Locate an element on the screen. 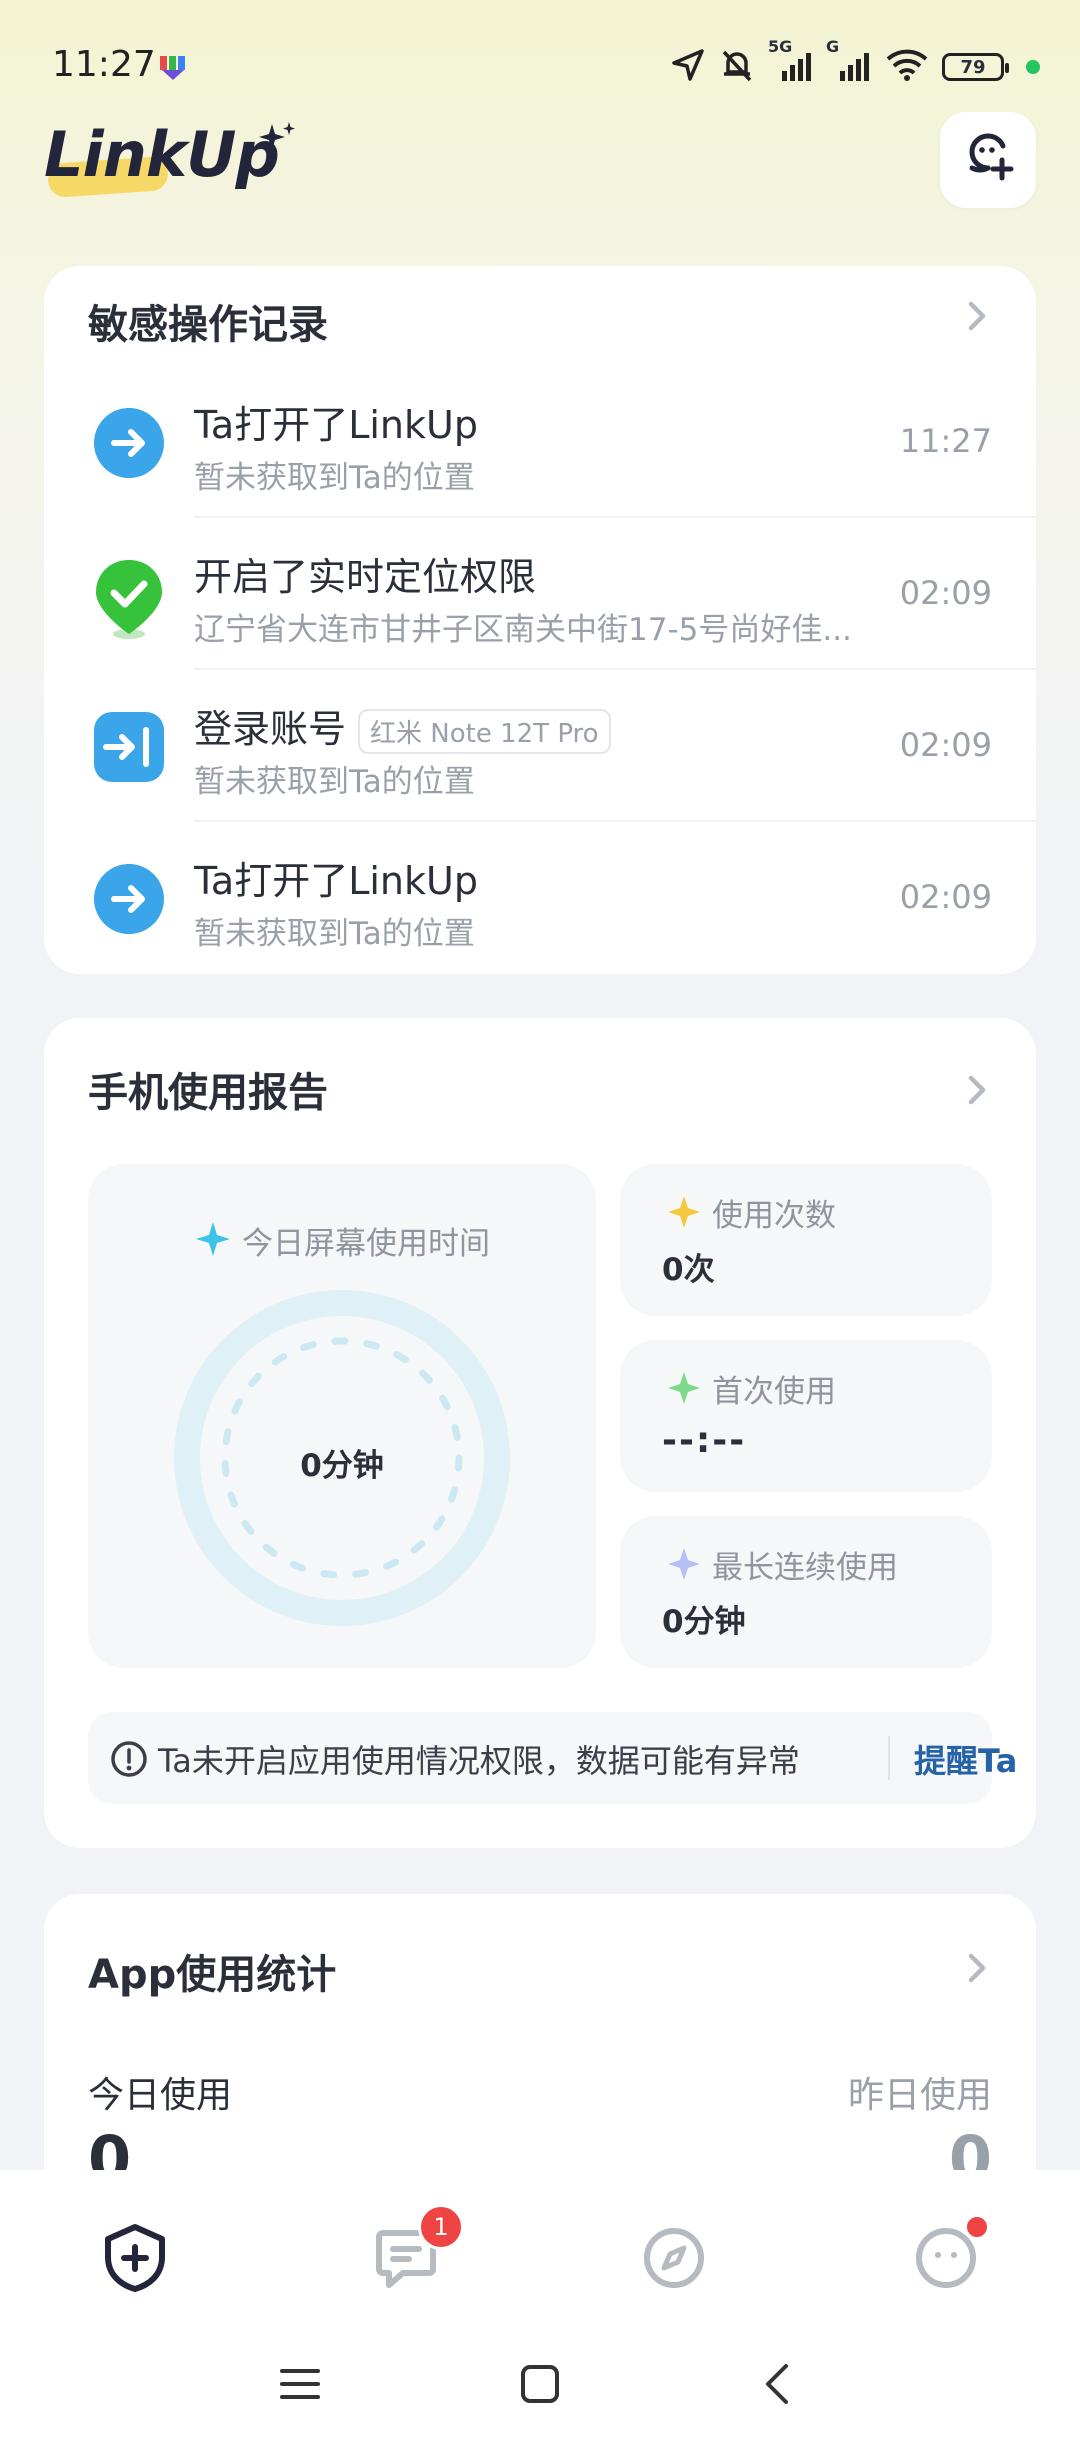 The image size is (1080, 2460). app-stats-chevron-icon is located at coordinates (977, 1970).